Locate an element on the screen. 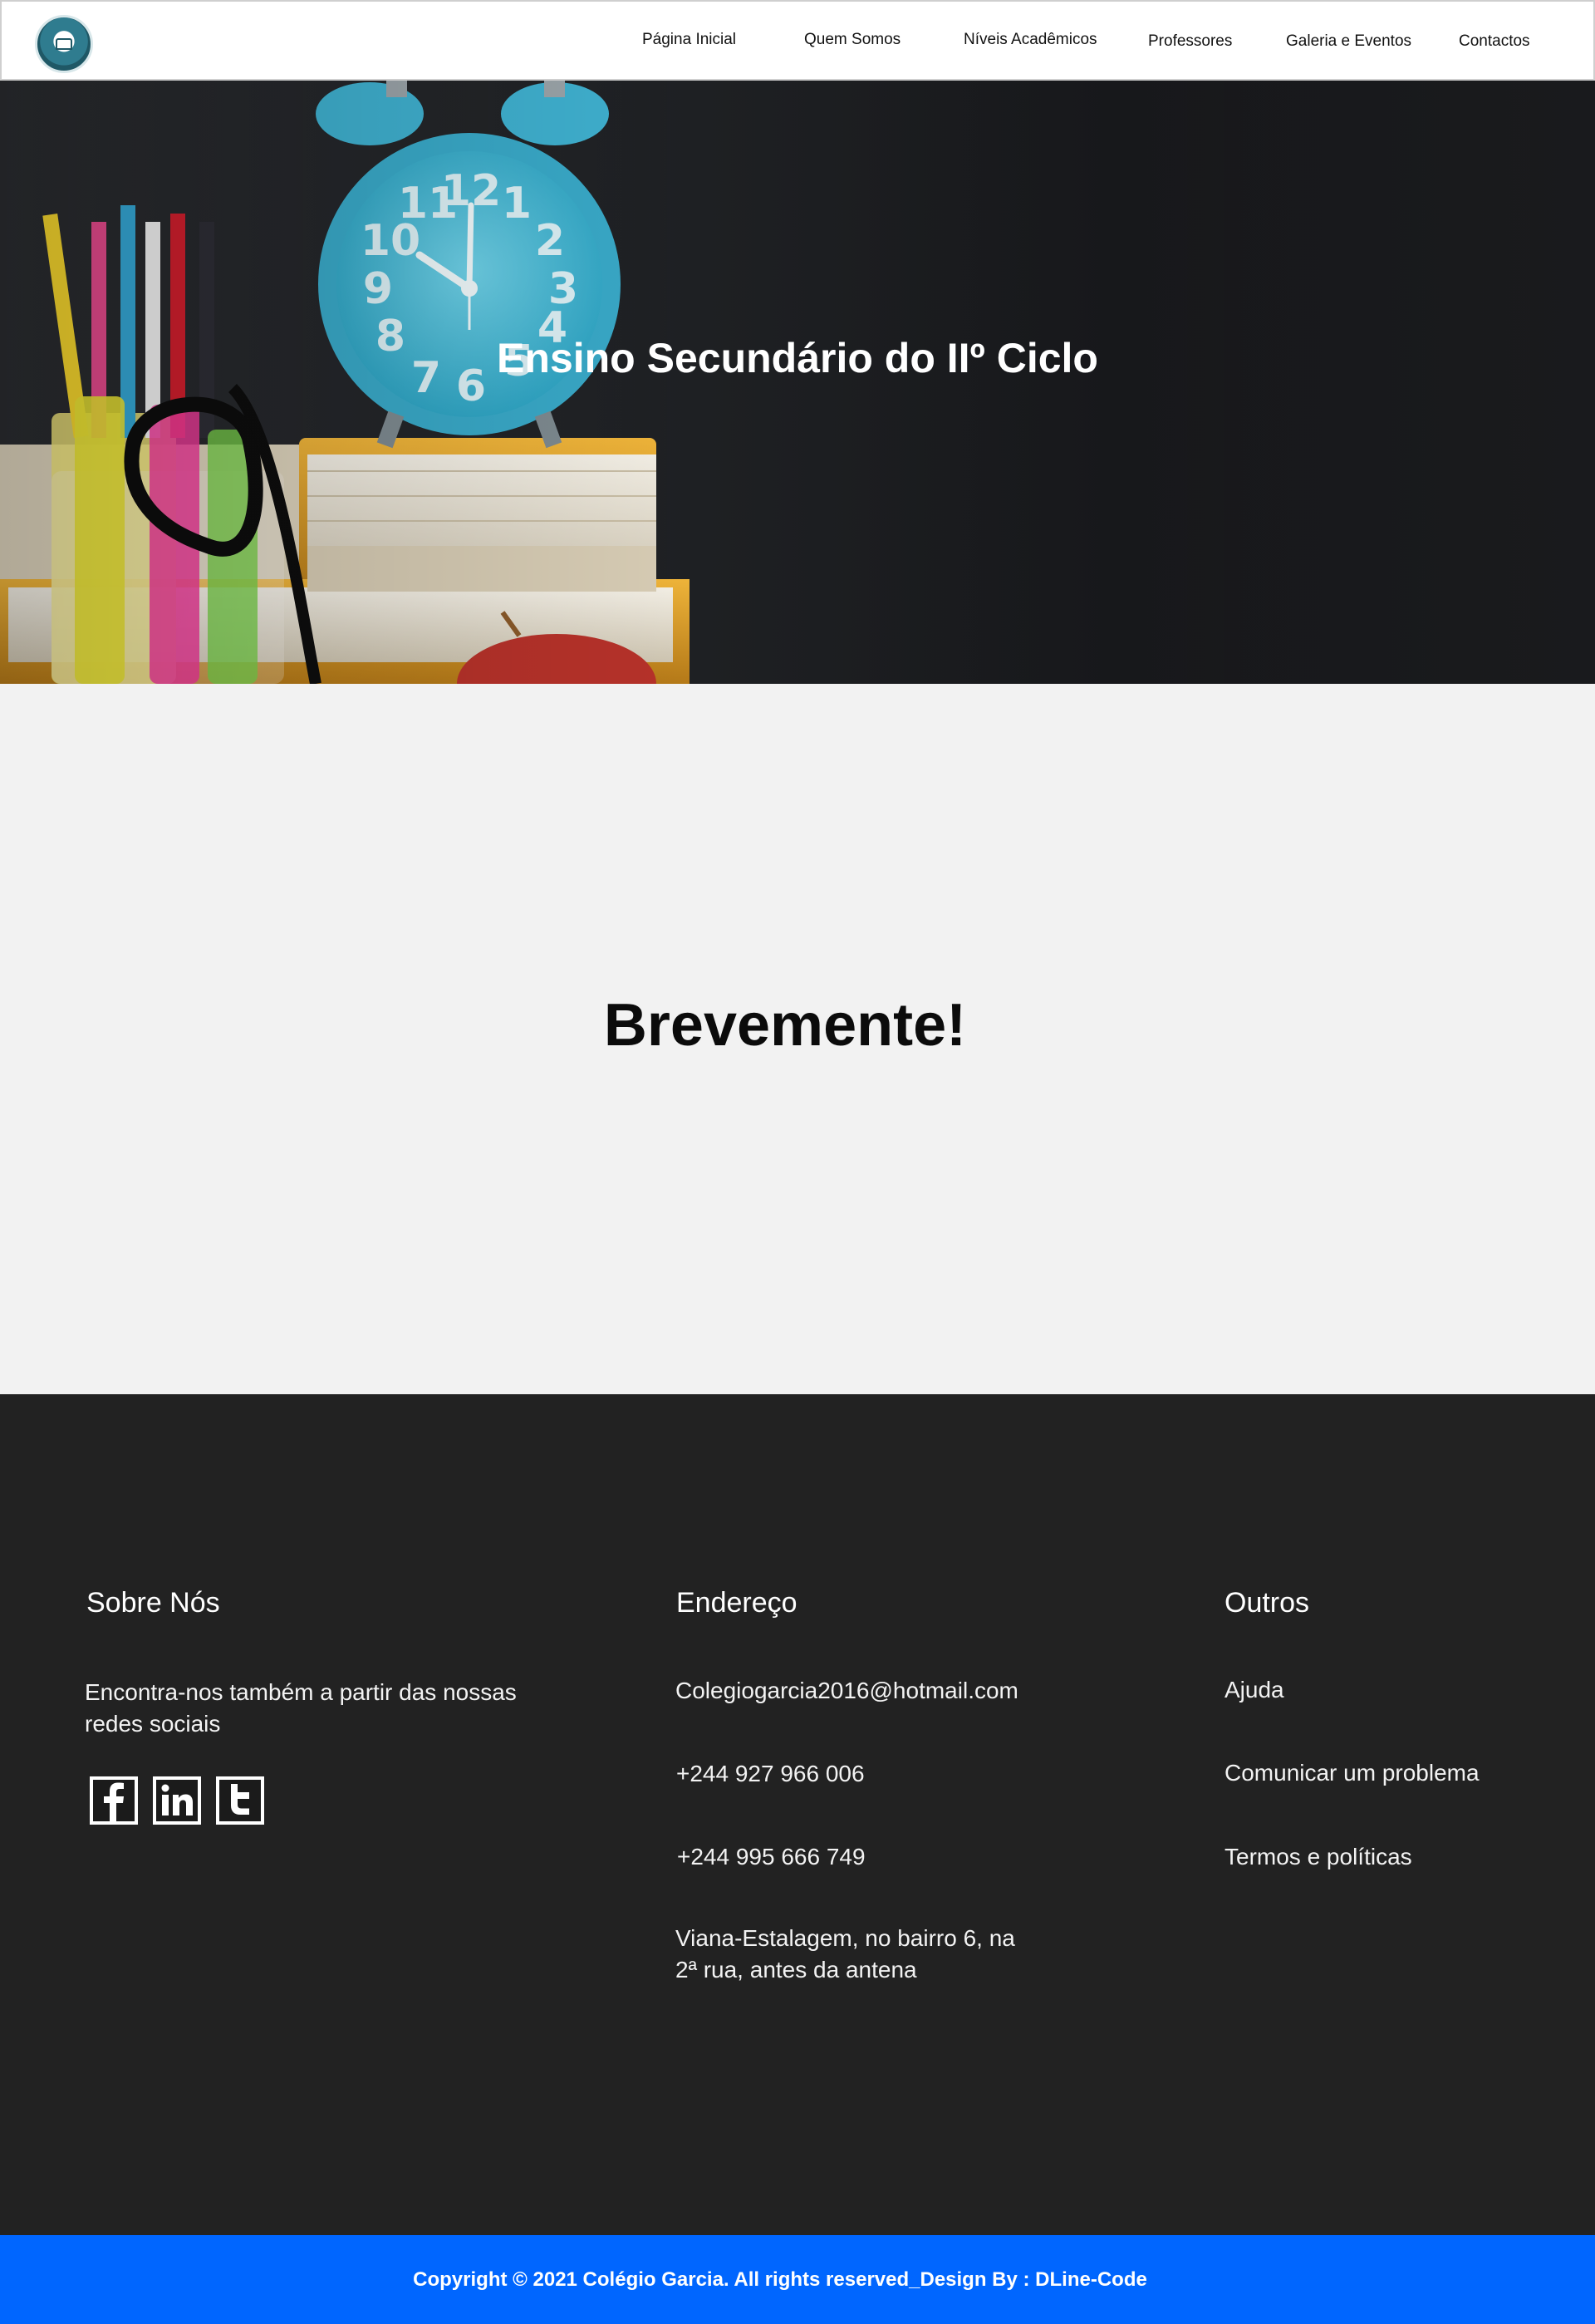 The width and height of the screenshot is (1595, 2324). book-icon is located at coordinates (64, 44).